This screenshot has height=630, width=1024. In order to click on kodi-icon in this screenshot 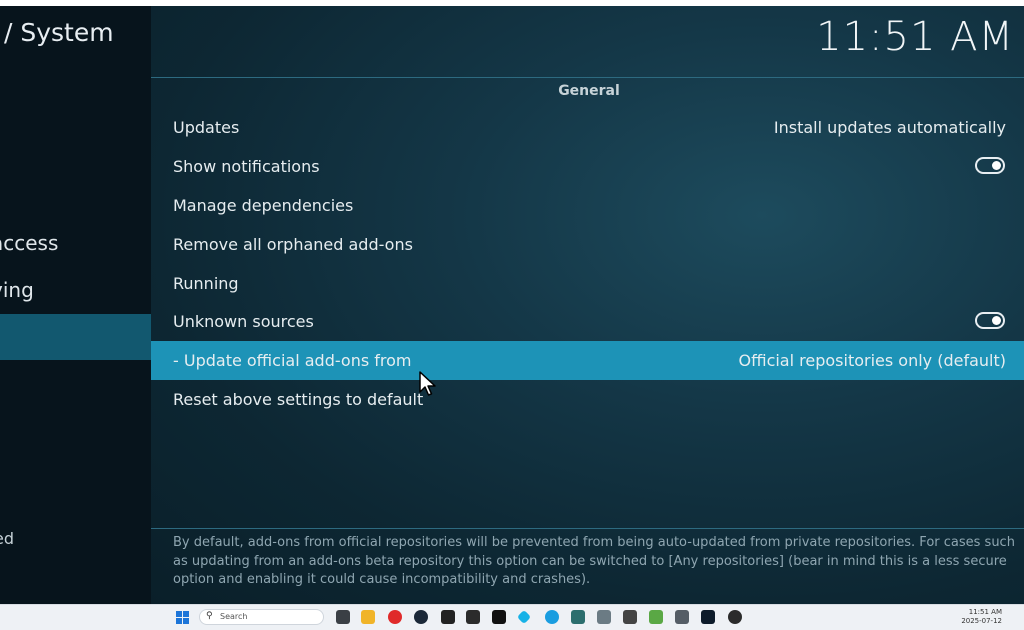, I will do `click(524, 617)`.